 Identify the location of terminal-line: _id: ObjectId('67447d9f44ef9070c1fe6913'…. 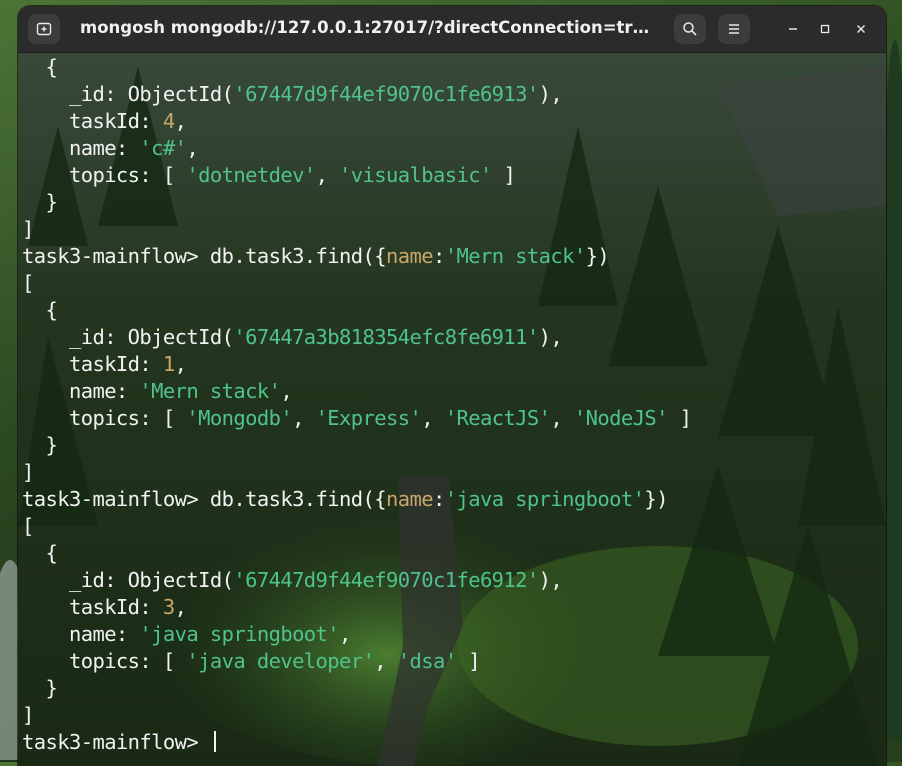
(452, 94).